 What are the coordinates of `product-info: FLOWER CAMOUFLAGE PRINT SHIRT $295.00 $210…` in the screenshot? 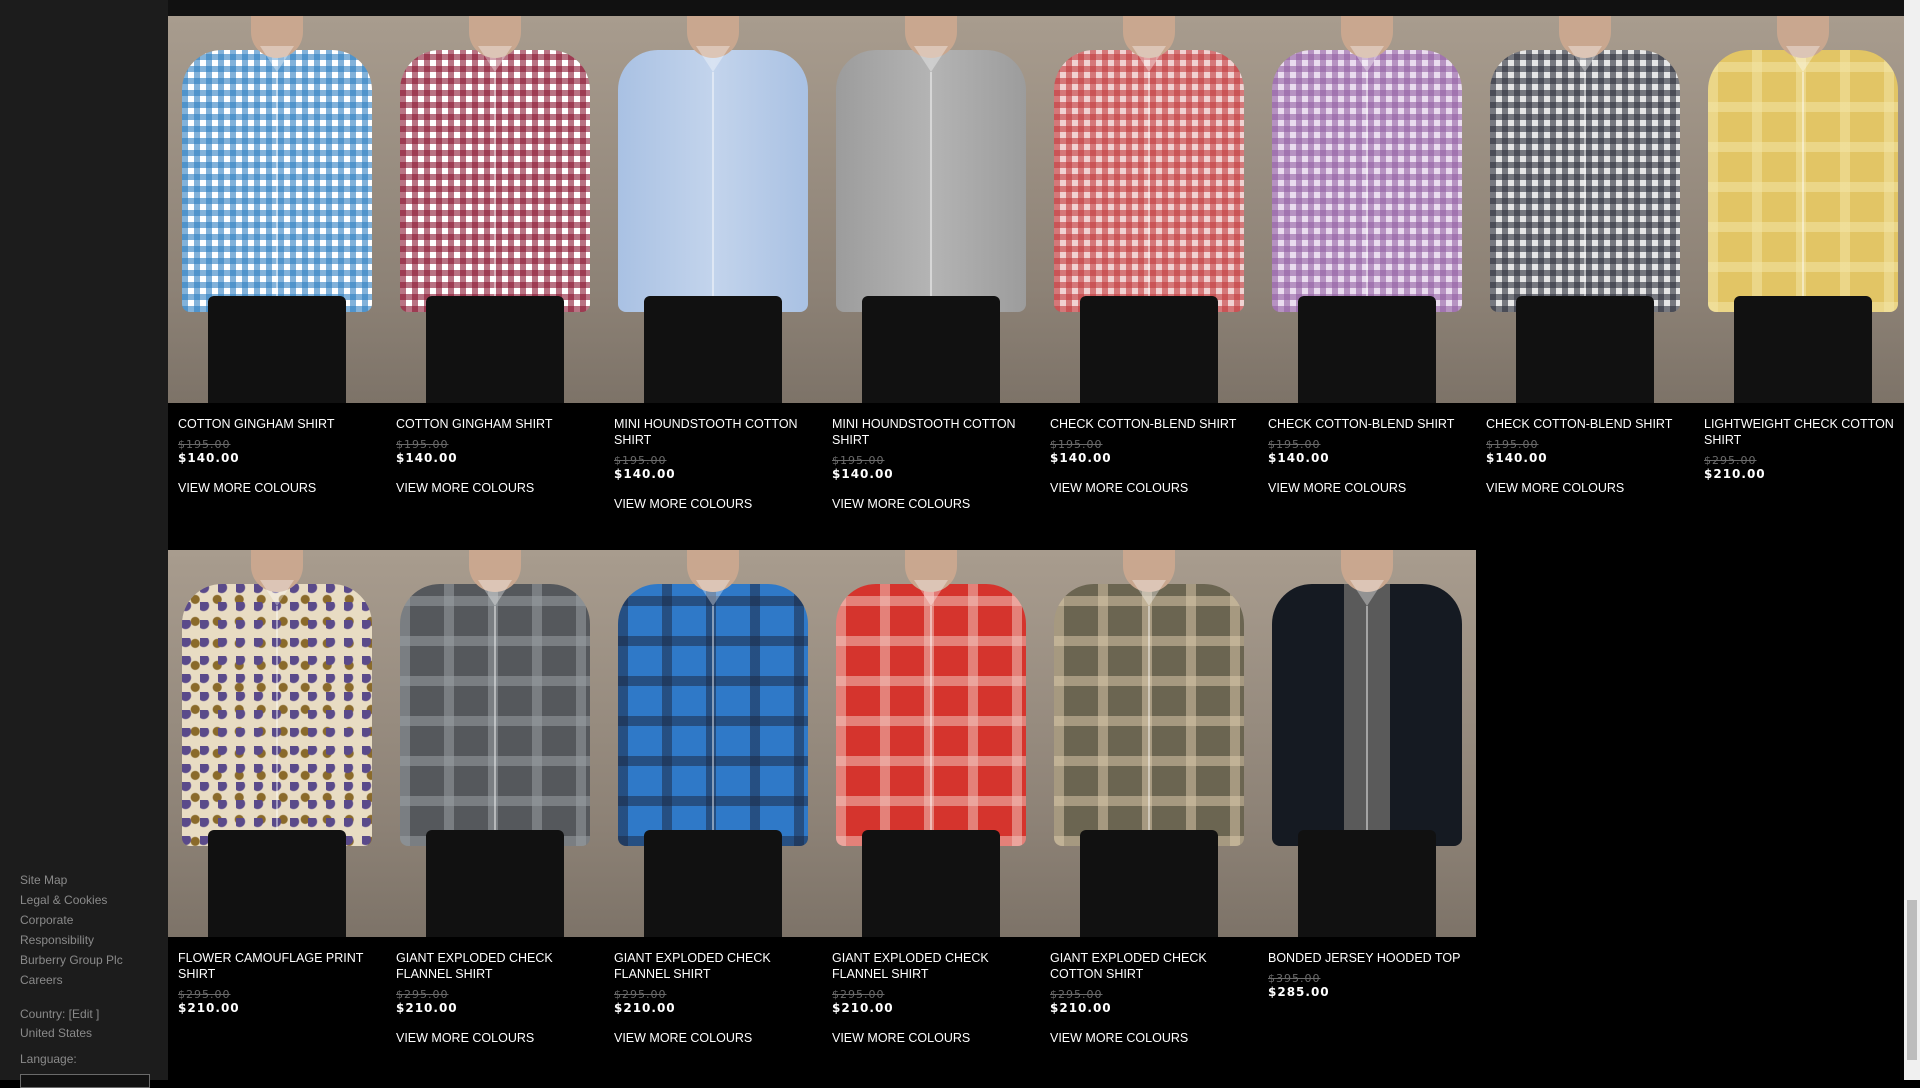 It's located at (278, 982).